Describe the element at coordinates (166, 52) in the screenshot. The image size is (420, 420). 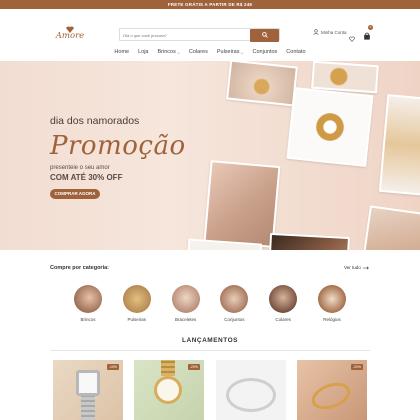
I see `nav-item-label: Brincos` at that location.